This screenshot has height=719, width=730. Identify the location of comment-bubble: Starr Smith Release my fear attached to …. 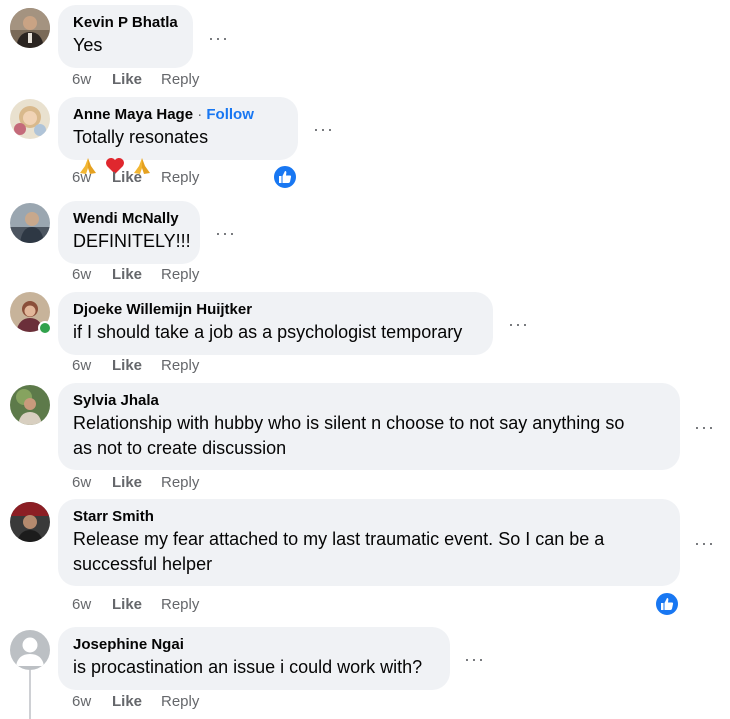
(369, 542).